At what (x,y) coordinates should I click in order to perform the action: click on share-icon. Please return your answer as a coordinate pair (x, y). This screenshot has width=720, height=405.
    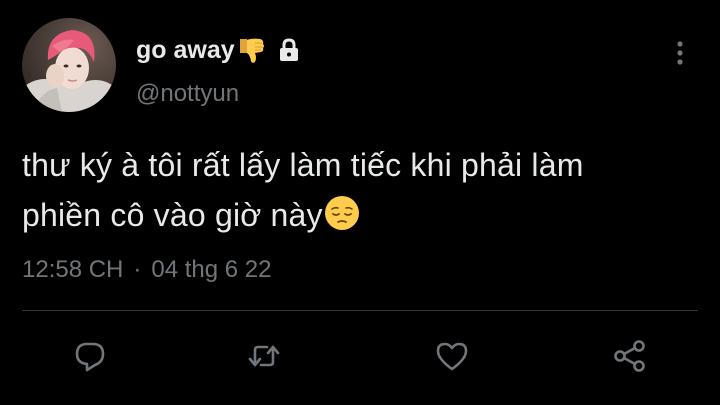
    Looking at the image, I should click on (630, 356).